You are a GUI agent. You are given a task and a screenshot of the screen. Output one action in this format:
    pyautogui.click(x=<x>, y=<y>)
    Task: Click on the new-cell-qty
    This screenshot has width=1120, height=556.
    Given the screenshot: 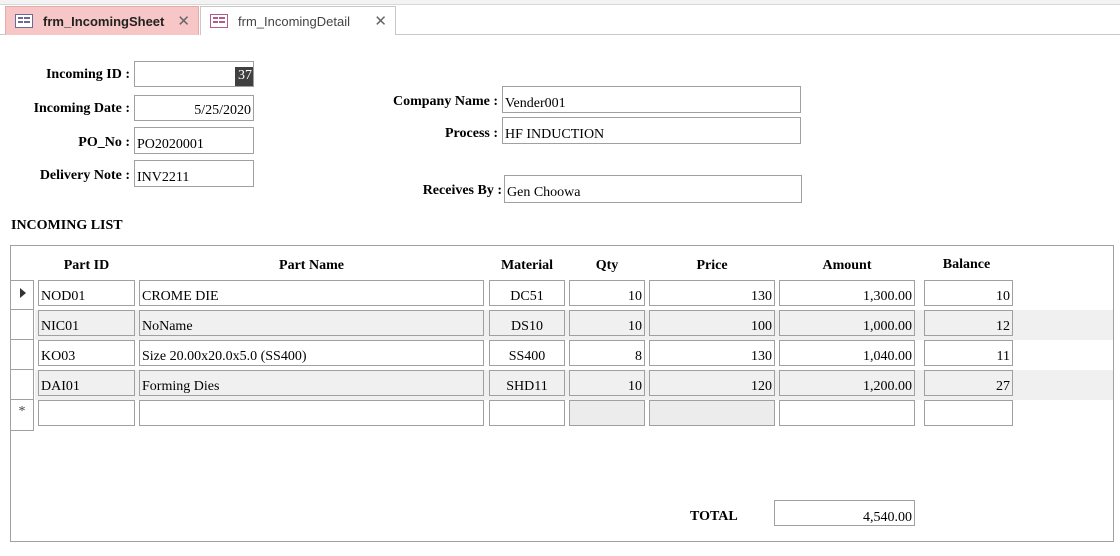 What is the action you would take?
    pyautogui.click(x=607, y=413)
    